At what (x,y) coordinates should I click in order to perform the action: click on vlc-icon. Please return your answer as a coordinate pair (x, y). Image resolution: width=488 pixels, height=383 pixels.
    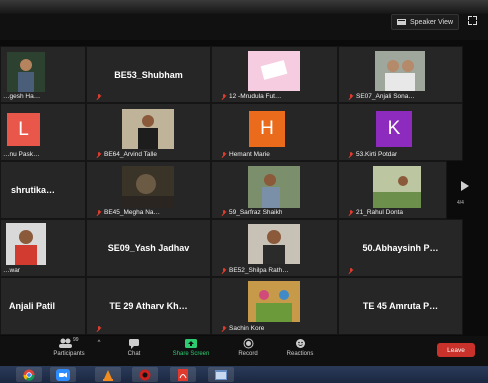
    Looking at the image, I should click on (108, 374).